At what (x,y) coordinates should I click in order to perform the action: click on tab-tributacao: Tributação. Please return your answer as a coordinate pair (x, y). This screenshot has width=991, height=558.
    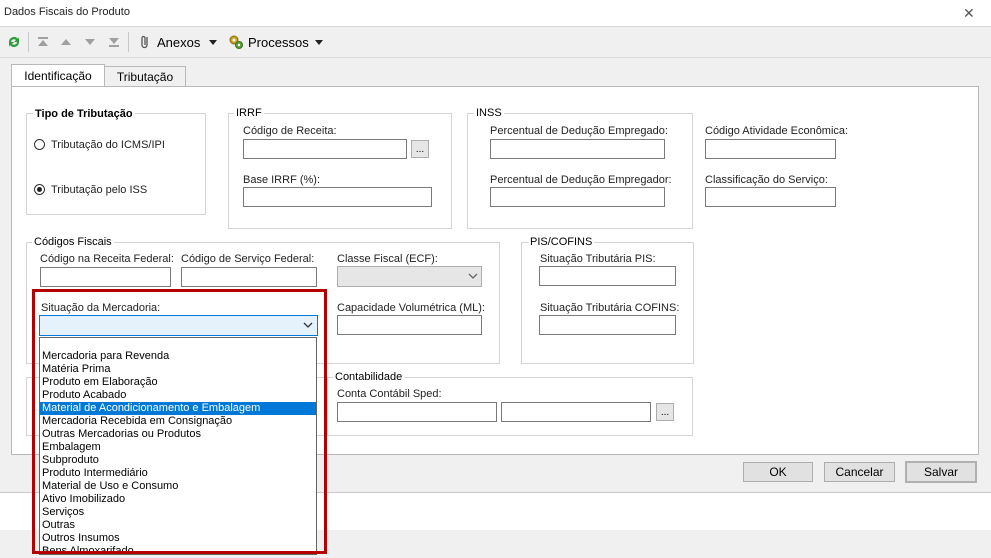
    Looking at the image, I should click on (145, 76).